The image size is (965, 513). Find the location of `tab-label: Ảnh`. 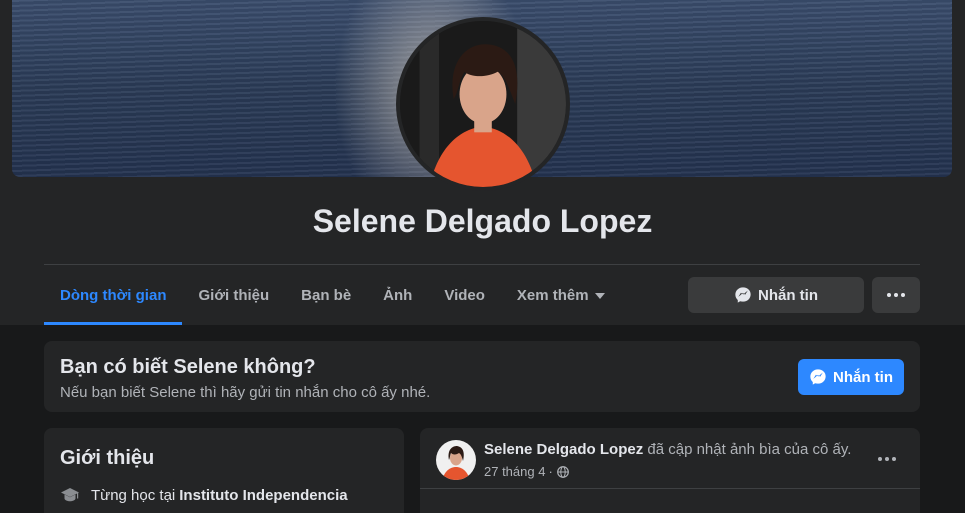

tab-label: Ảnh is located at coordinates (398, 295).